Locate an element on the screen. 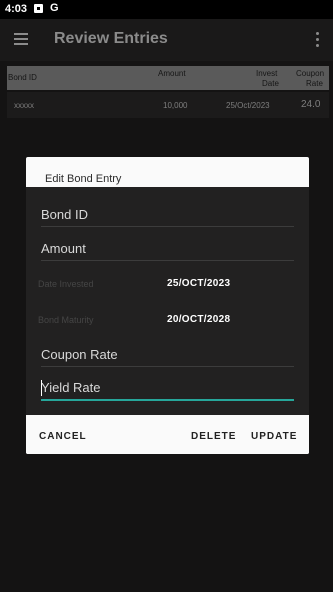  yield-rate-underline is located at coordinates (167, 400).